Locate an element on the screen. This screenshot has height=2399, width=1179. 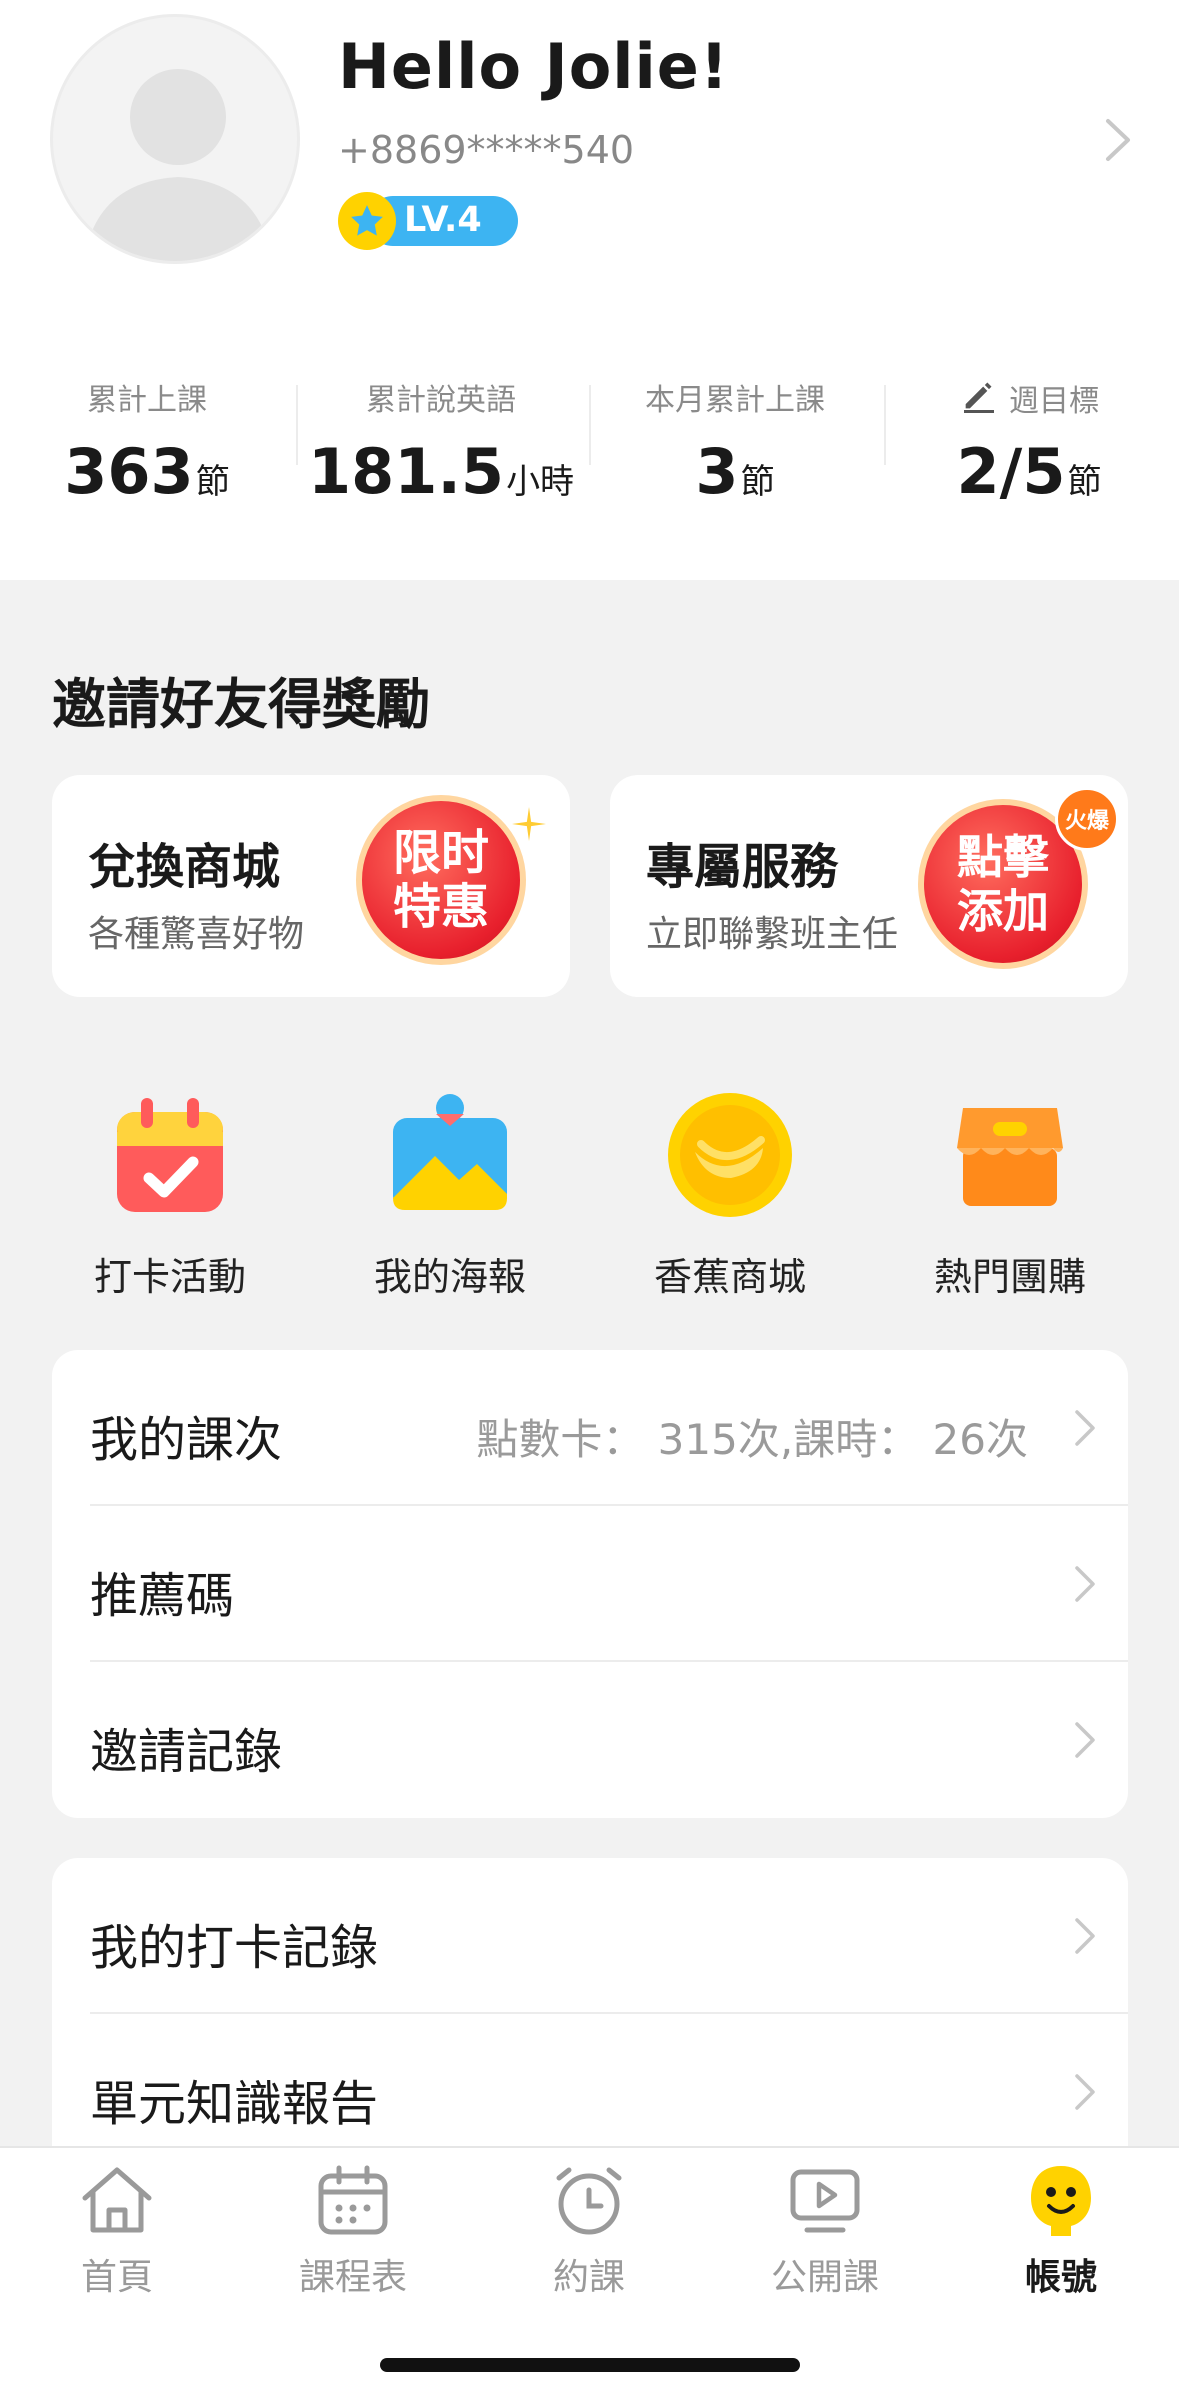
tab-account: 帳號 is located at coordinates (1061, 2231).